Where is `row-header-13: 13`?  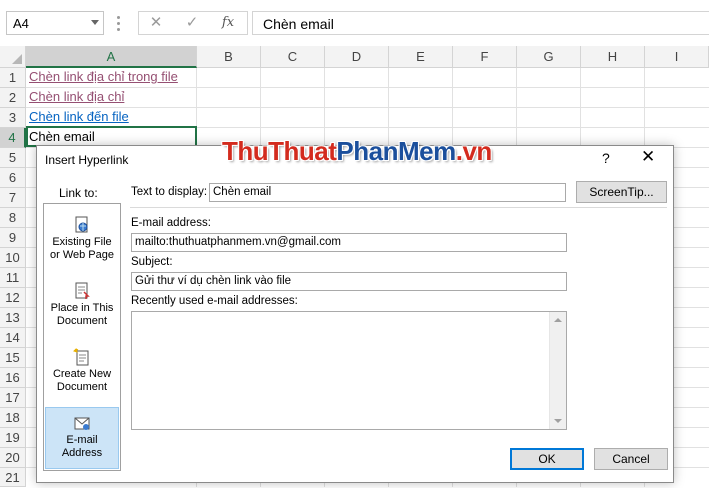 row-header-13: 13 is located at coordinates (13, 318).